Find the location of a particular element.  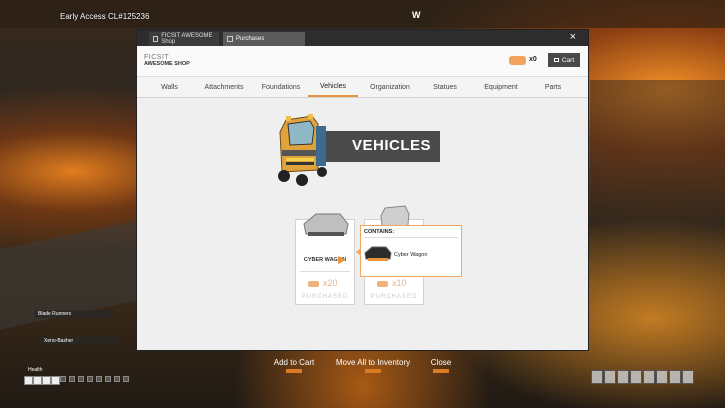

tooltip-pointer is located at coordinates (358, 252).